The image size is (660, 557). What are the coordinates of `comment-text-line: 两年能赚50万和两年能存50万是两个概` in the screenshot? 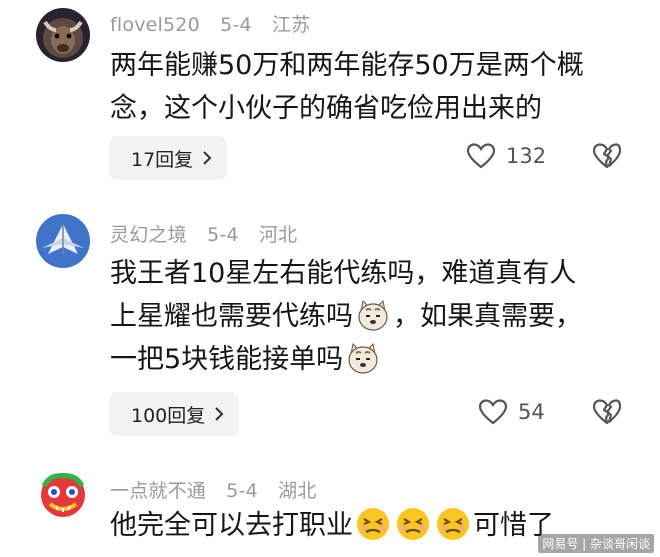 It's located at (347, 65).